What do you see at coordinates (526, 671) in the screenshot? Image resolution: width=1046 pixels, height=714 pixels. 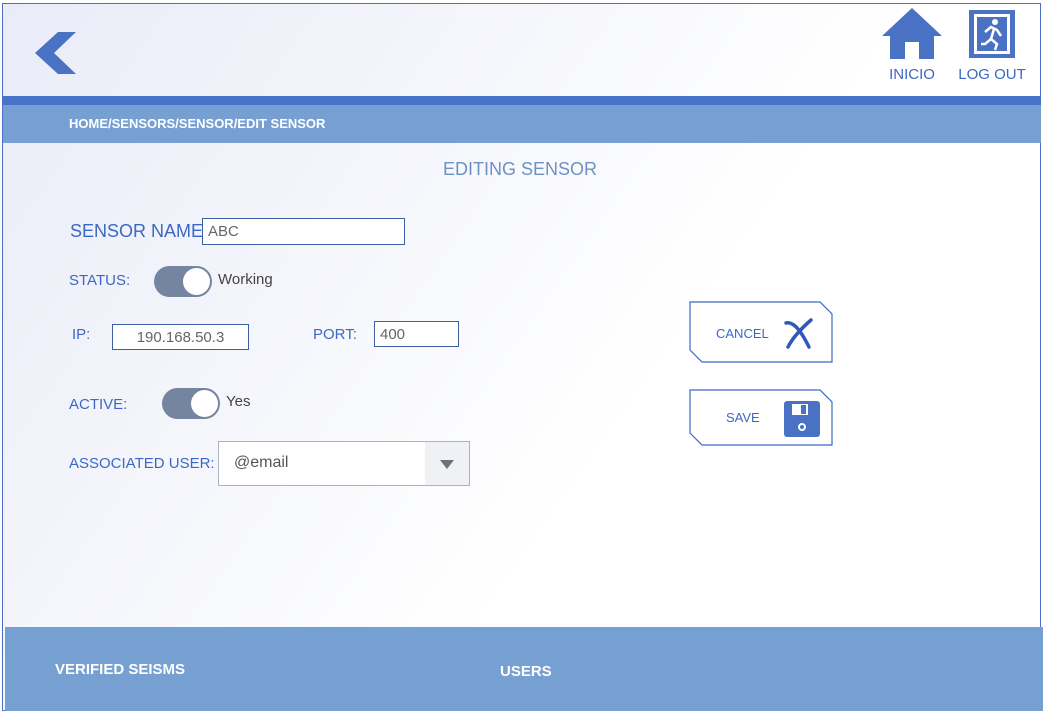 I see `footer-users: USERS` at bounding box center [526, 671].